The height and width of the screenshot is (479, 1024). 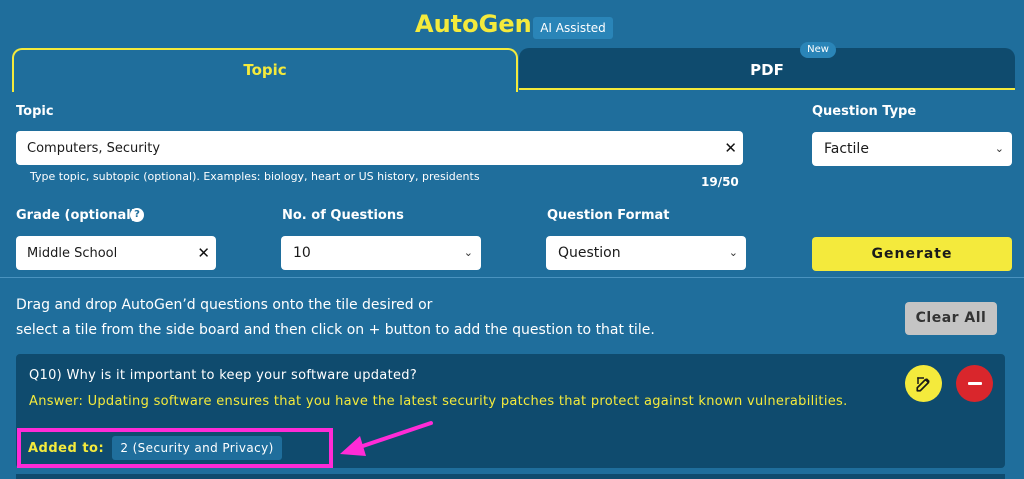 What do you see at coordinates (818, 50) in the screenshot?
I see `new-badge: New` at bounding box center [818, 50].